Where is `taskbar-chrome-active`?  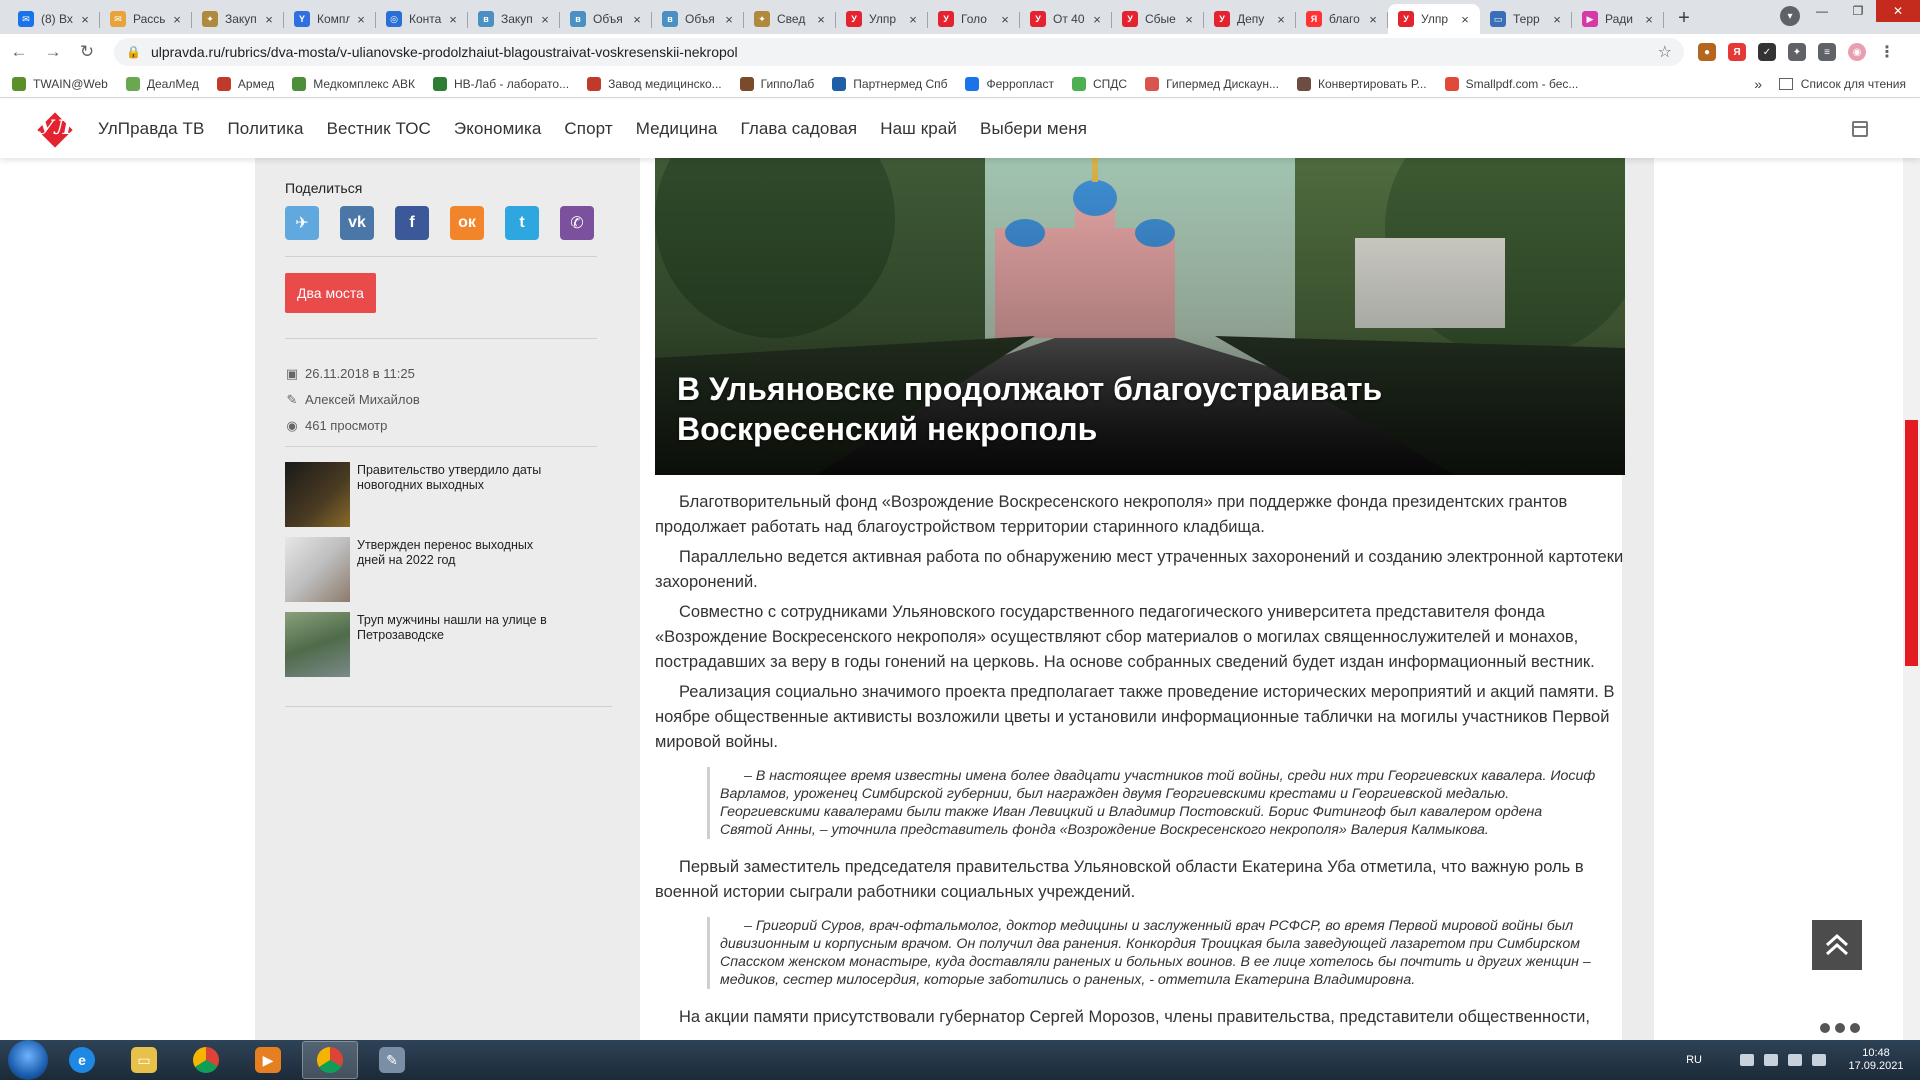 taskbar-chrome-active is located at coordinates (330, 1060).